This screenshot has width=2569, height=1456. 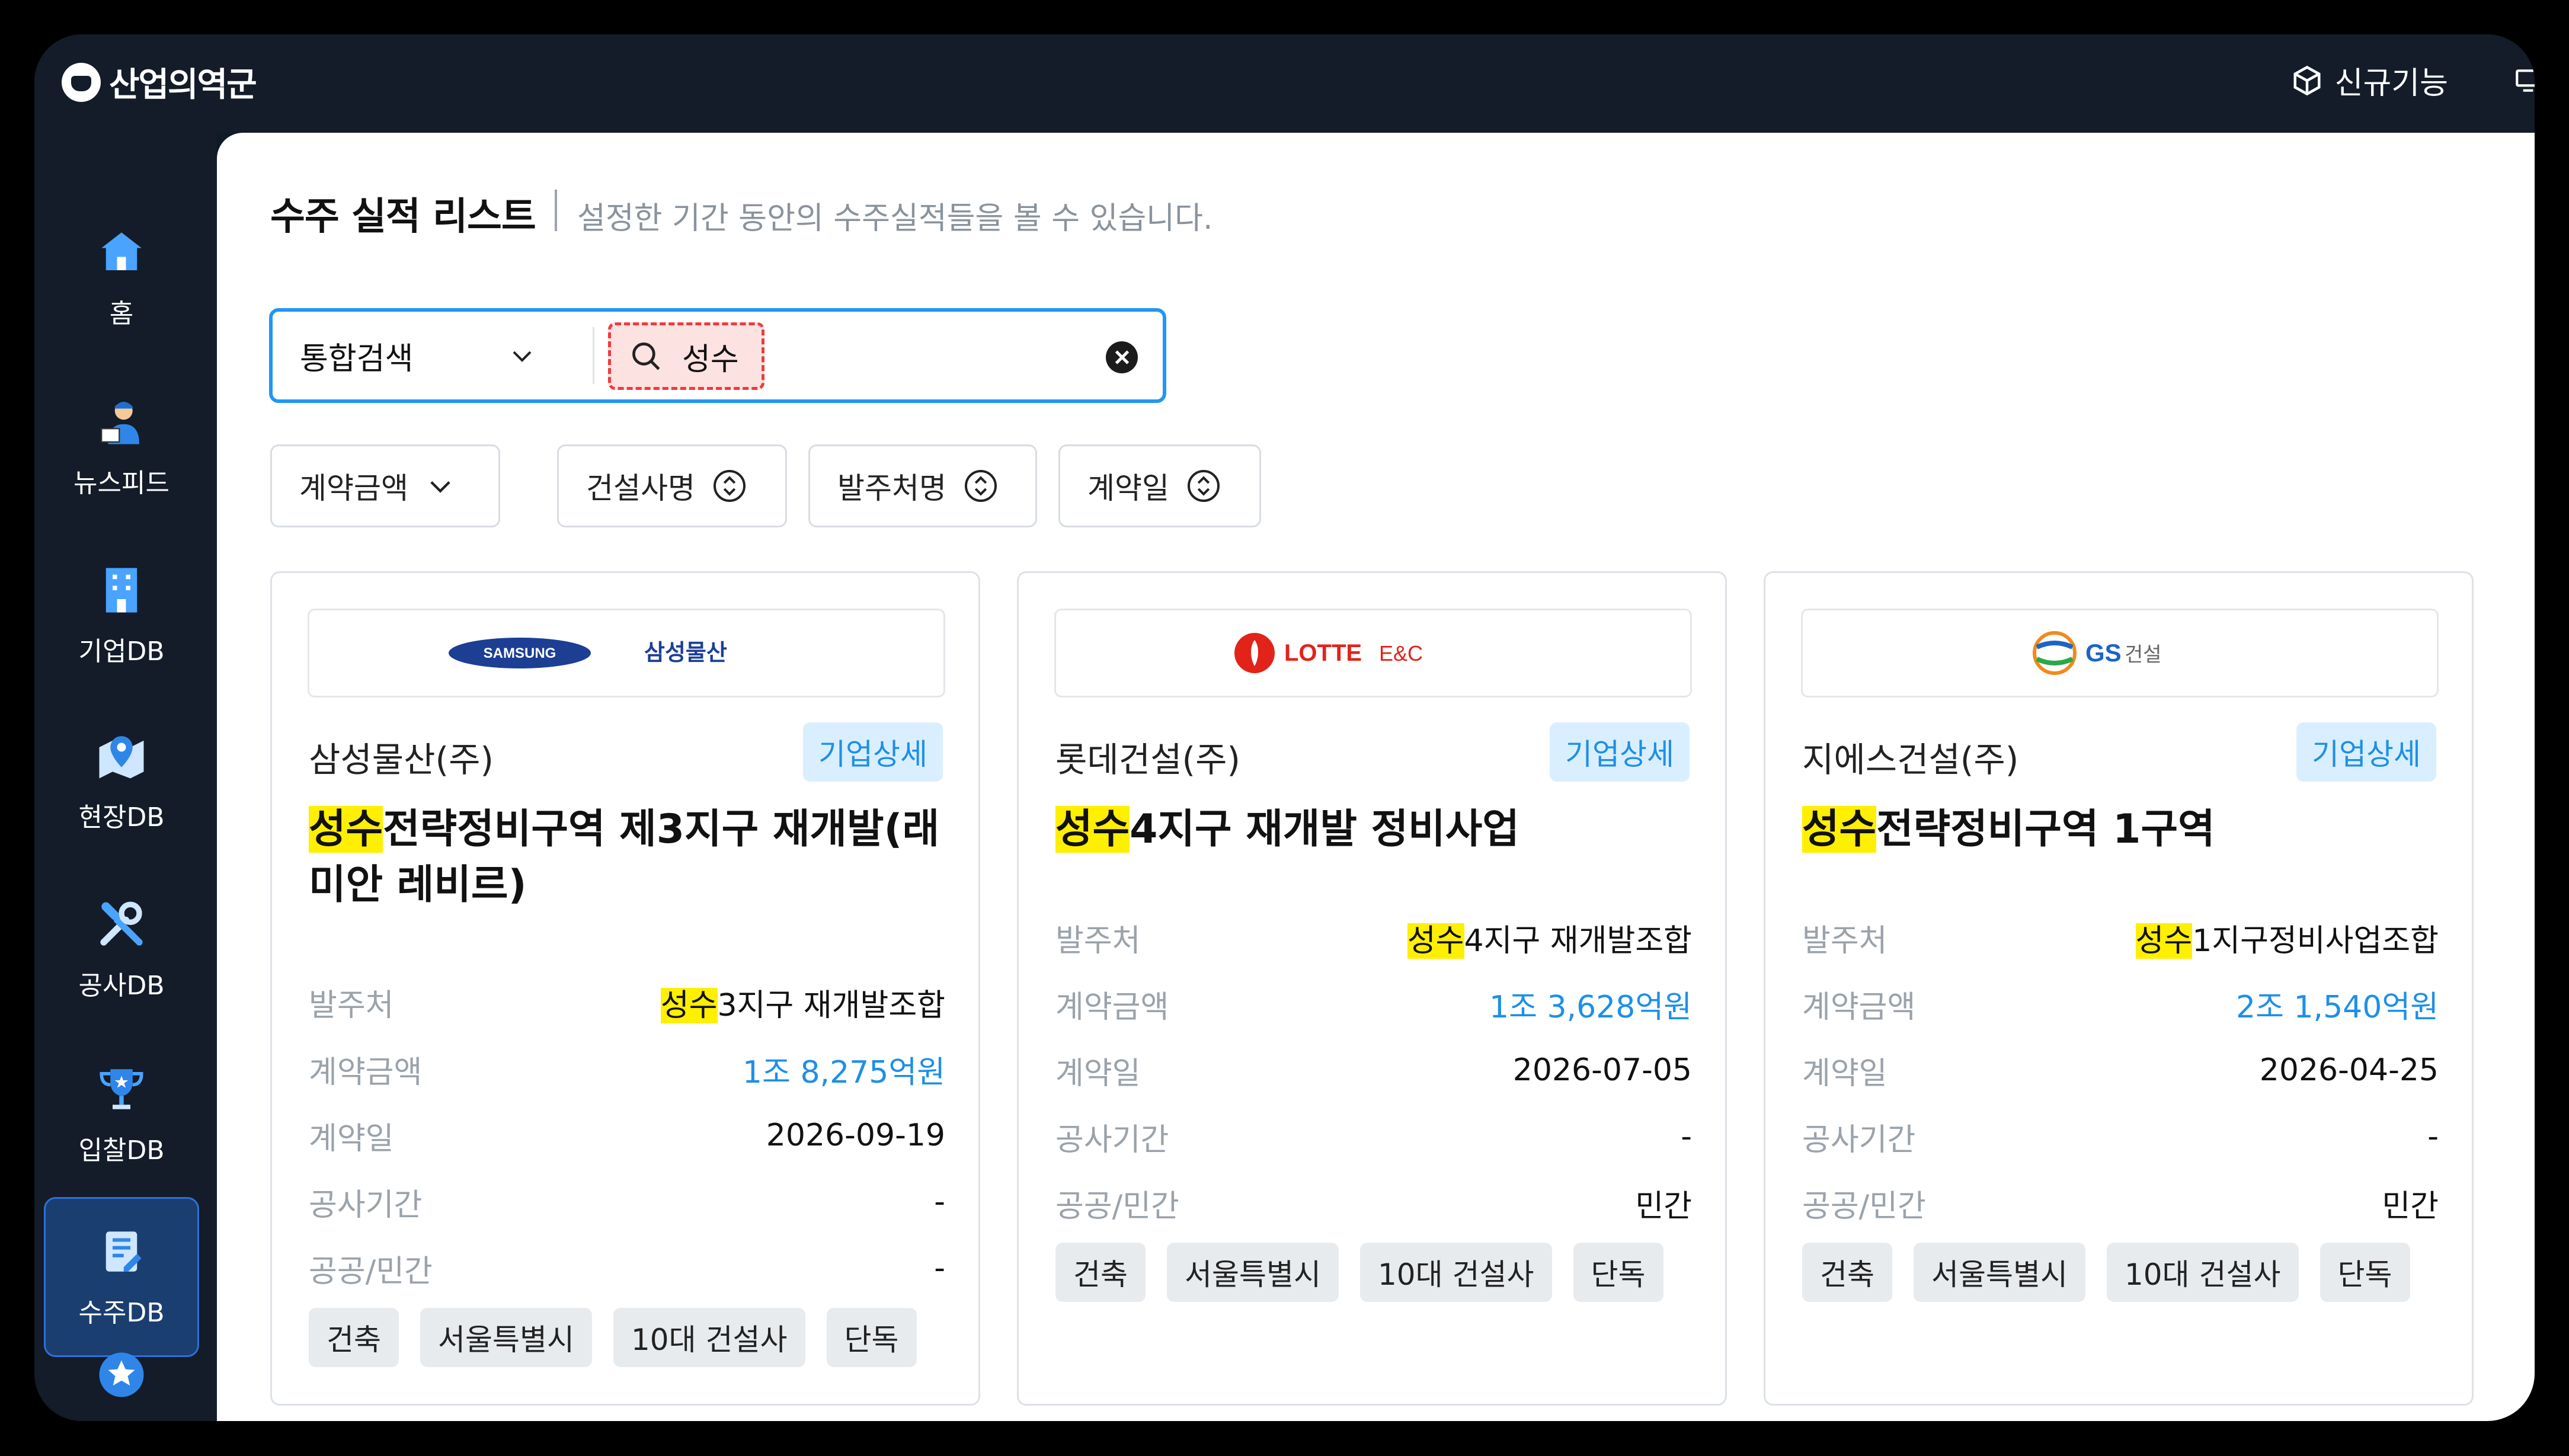 I want to click on sidebar-item-site-db: 현장DB, so click(x=121, y=782).